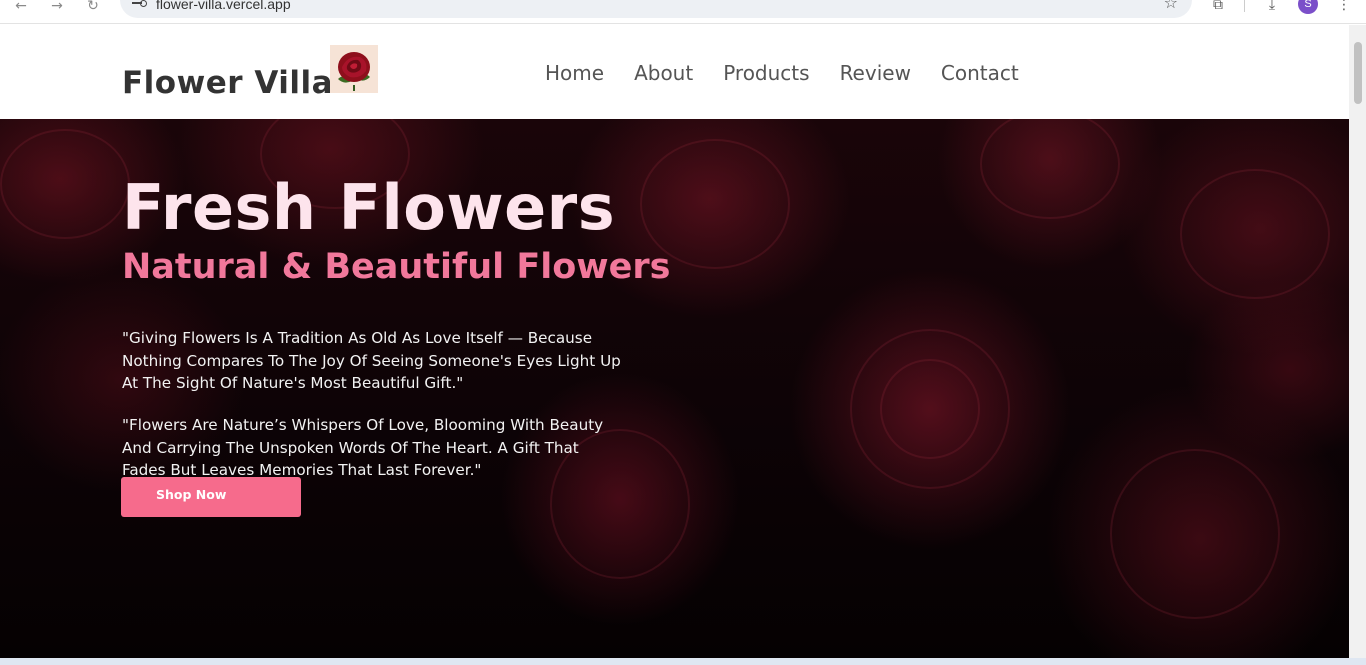 The width and height of the screenshot is (1366, 665). What do you see at coordinates (227, 83) in the screenshot?
I see `logo-text: Flower Villa` at bounding box center [227, 83].